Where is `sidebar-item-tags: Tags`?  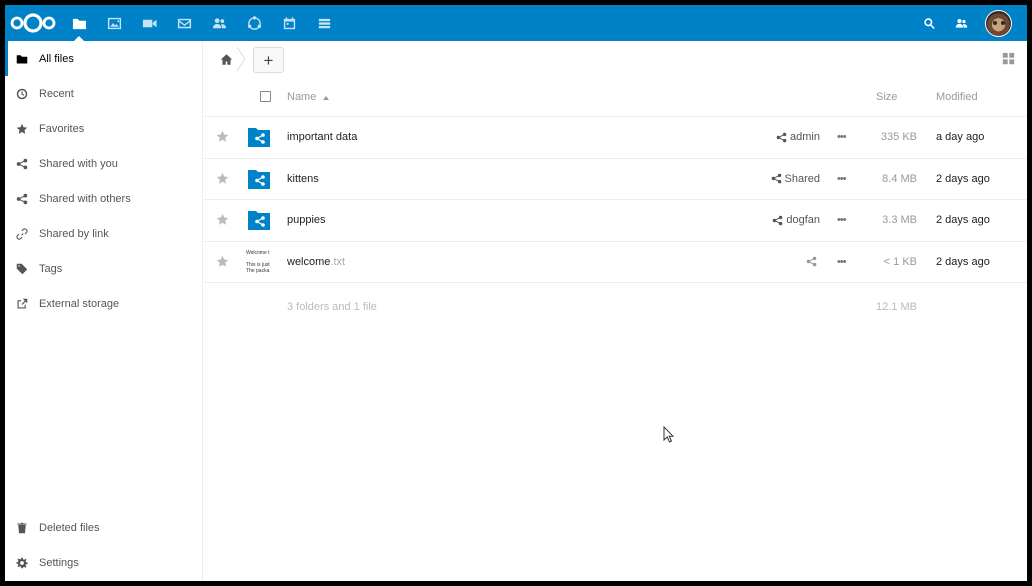 sidebar-item-tags: Tags is located at coordinates (104, 268).